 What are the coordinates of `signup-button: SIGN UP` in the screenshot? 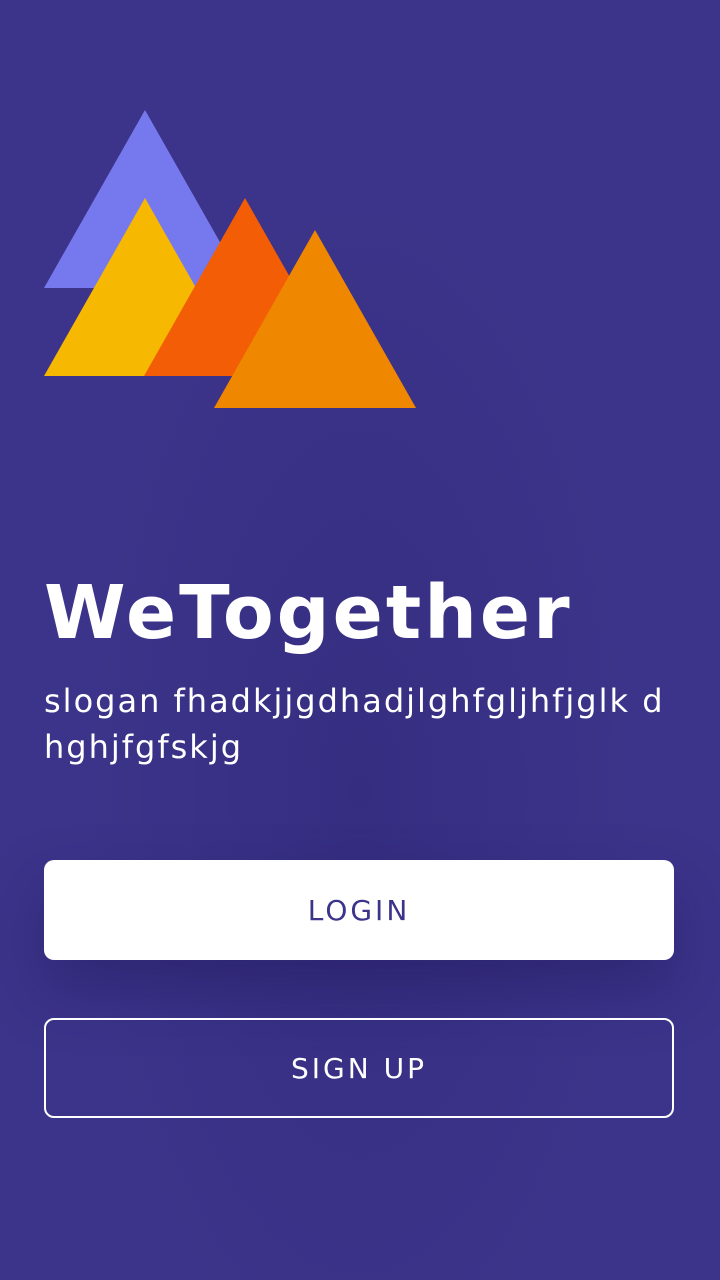 It's located at (359, 1068).